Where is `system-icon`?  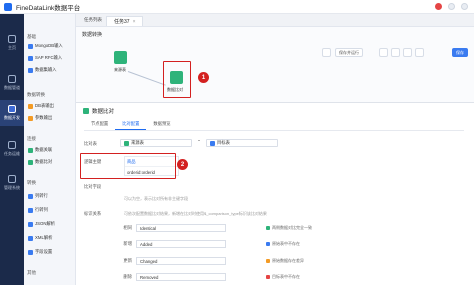 system-icon is located at coordinates (12, 179).